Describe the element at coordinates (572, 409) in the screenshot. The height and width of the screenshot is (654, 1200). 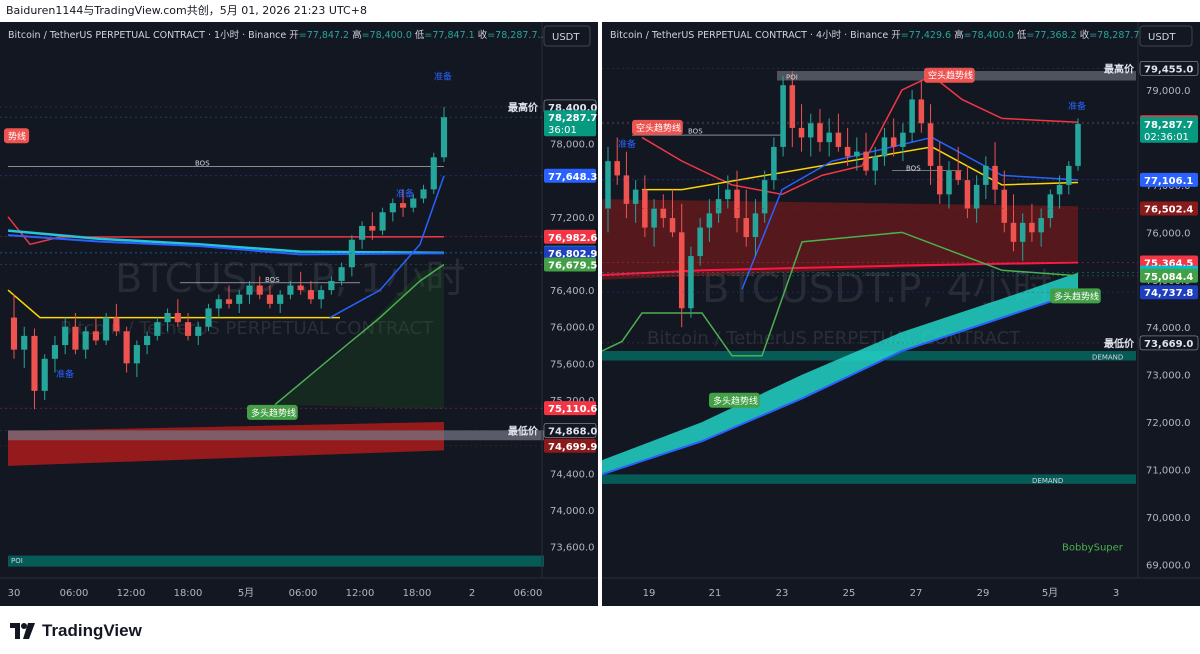
I see `price-tag-label: 75,110.6` at that location.